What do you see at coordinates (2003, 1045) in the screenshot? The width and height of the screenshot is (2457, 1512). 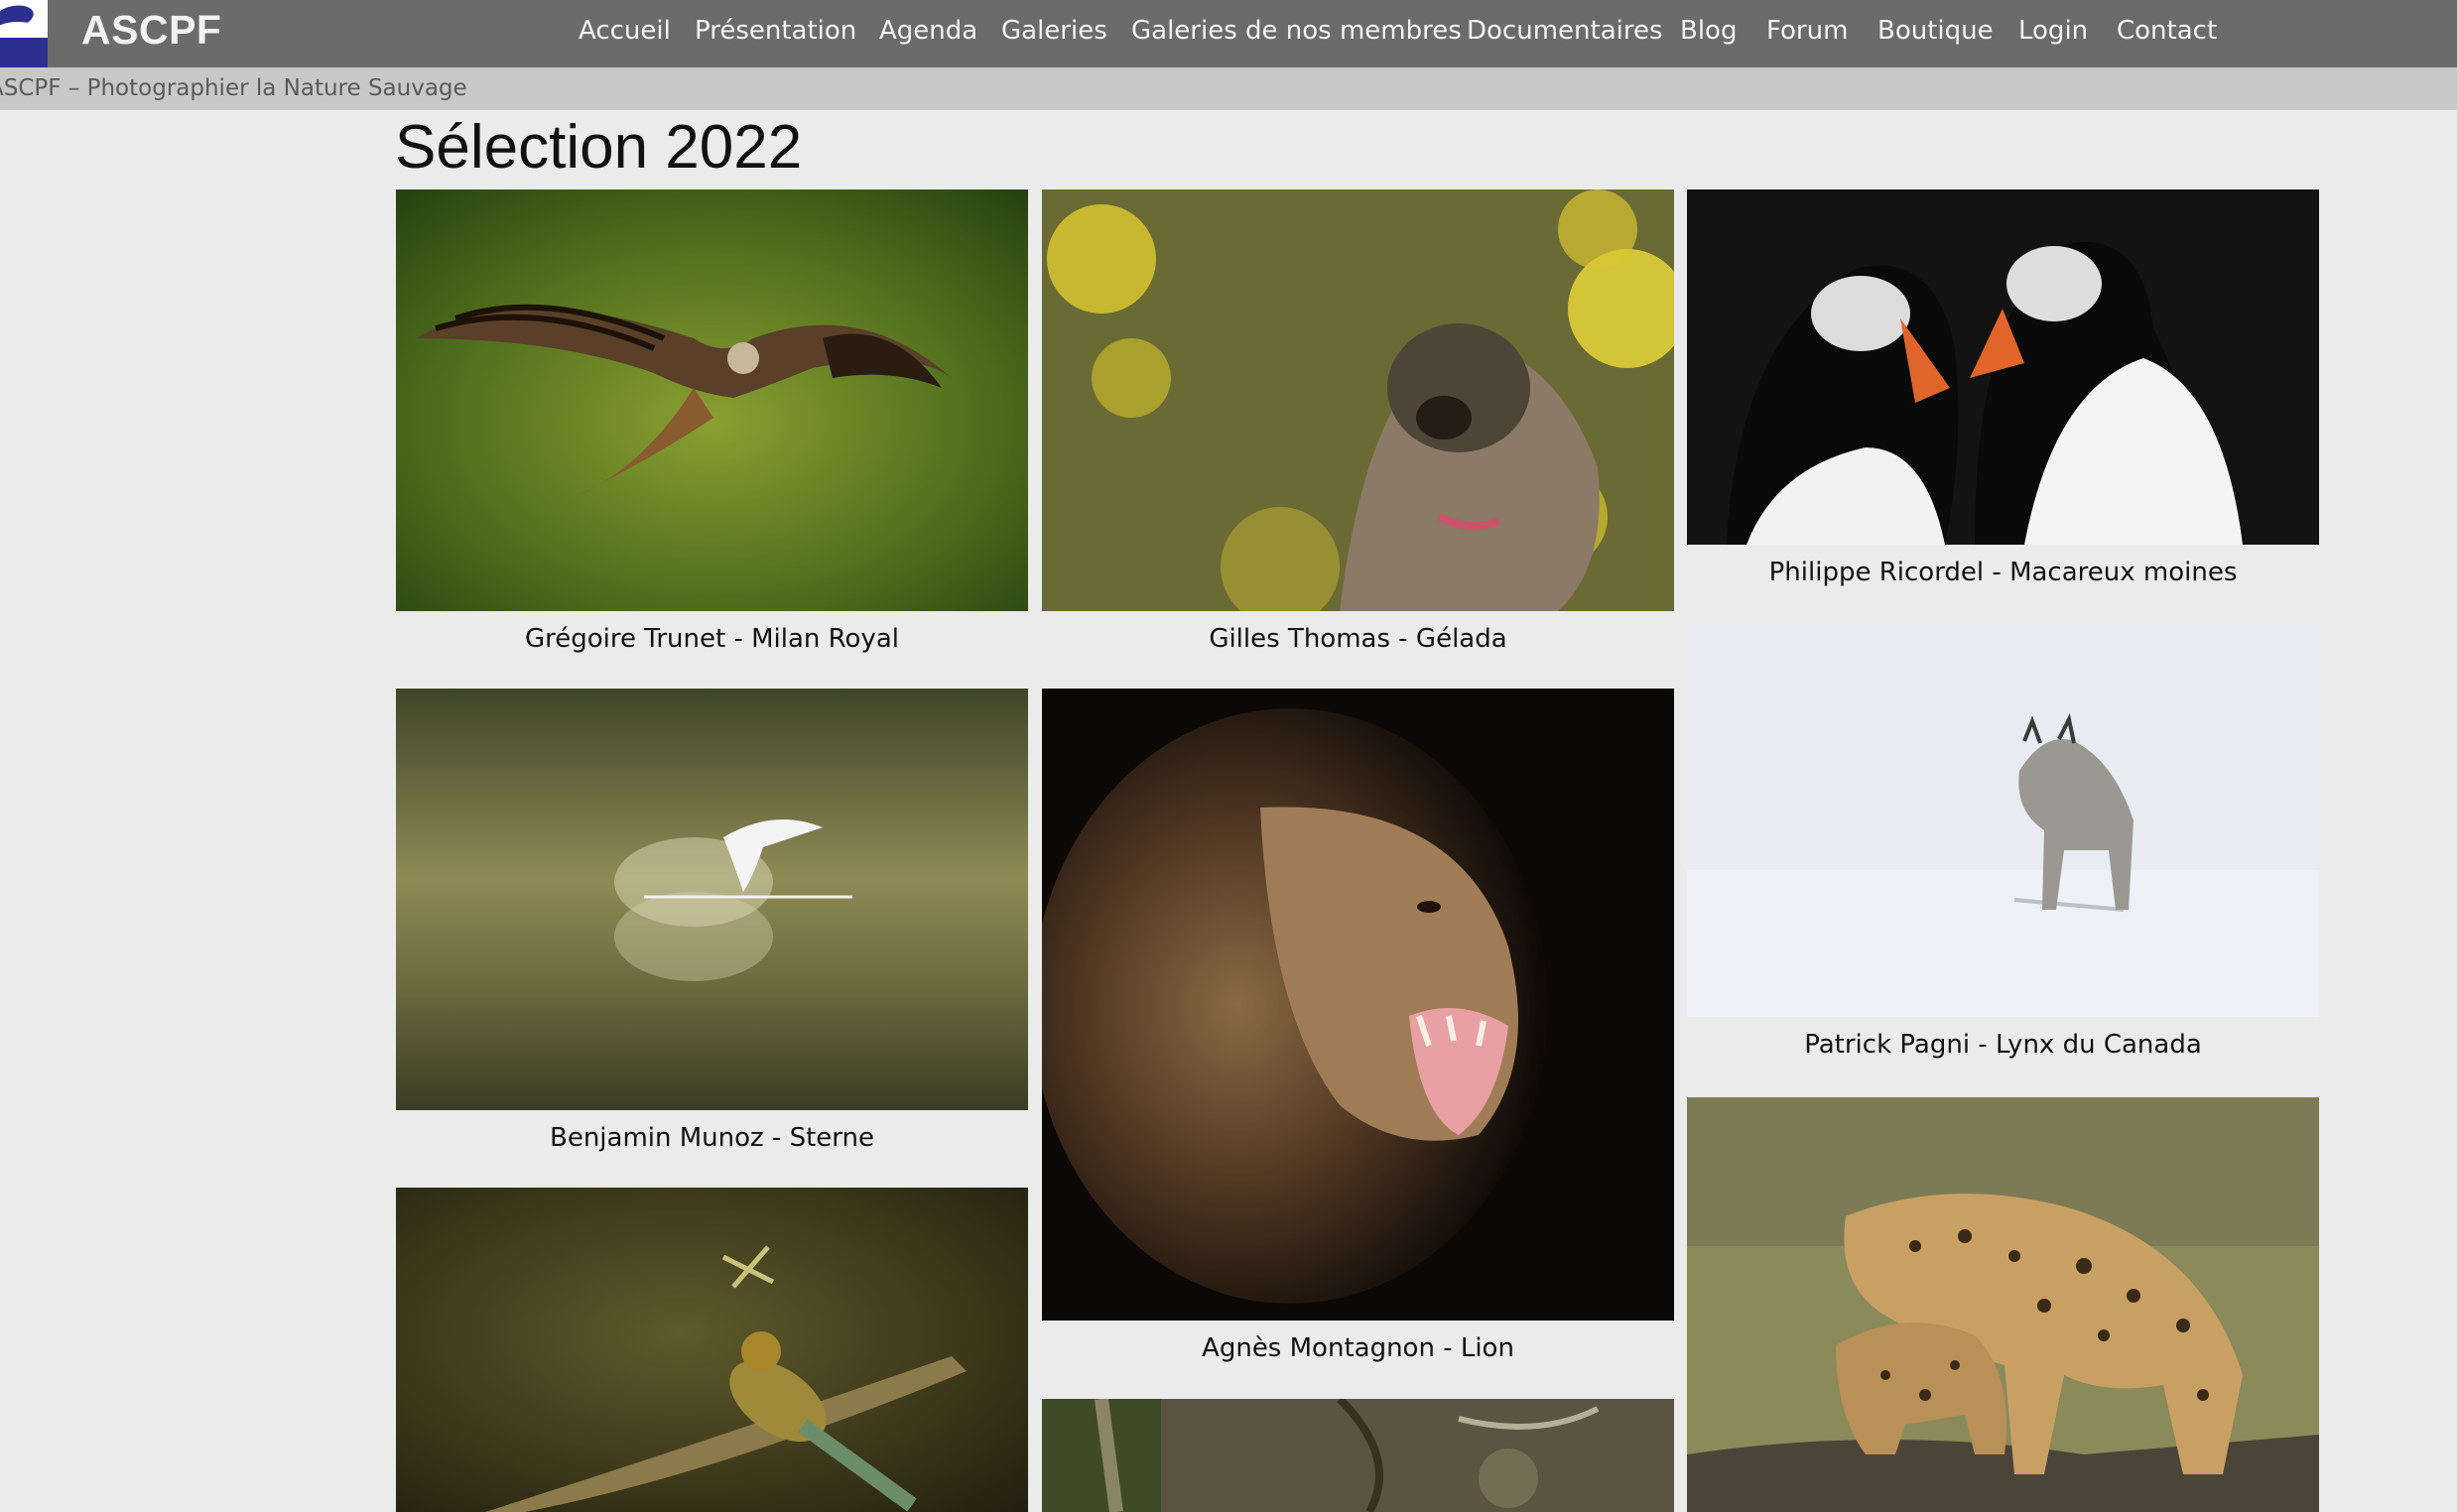 I see `caption-lynx: Patrick Pagni - Lynx du Canada` at bounding box center [2003, 1045].